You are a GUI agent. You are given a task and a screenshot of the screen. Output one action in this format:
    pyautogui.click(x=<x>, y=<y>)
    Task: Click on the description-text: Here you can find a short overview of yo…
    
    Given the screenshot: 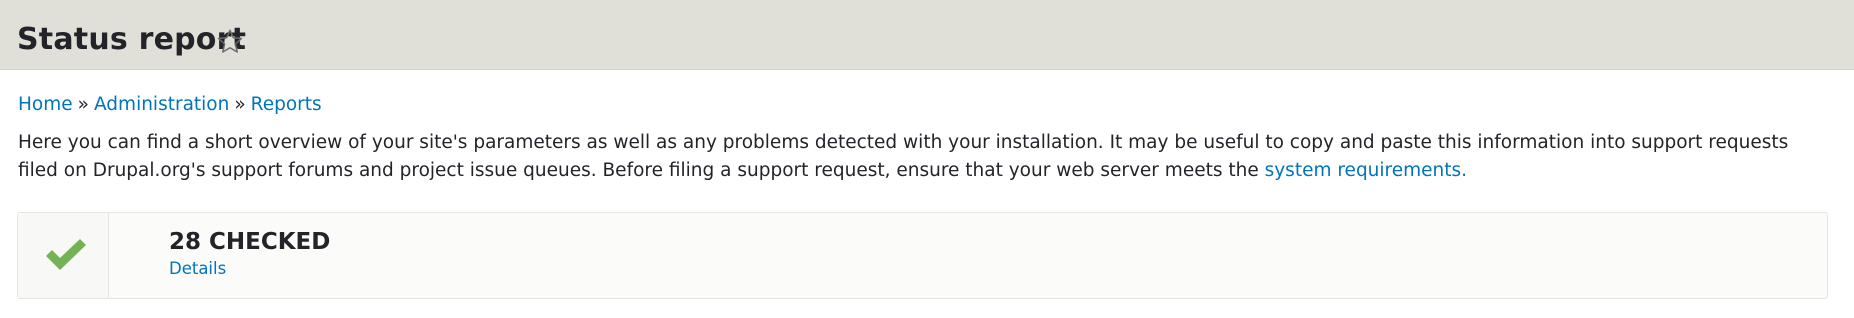 What is the action you would take?
    pyautogui.click(x=903, y=156)
    